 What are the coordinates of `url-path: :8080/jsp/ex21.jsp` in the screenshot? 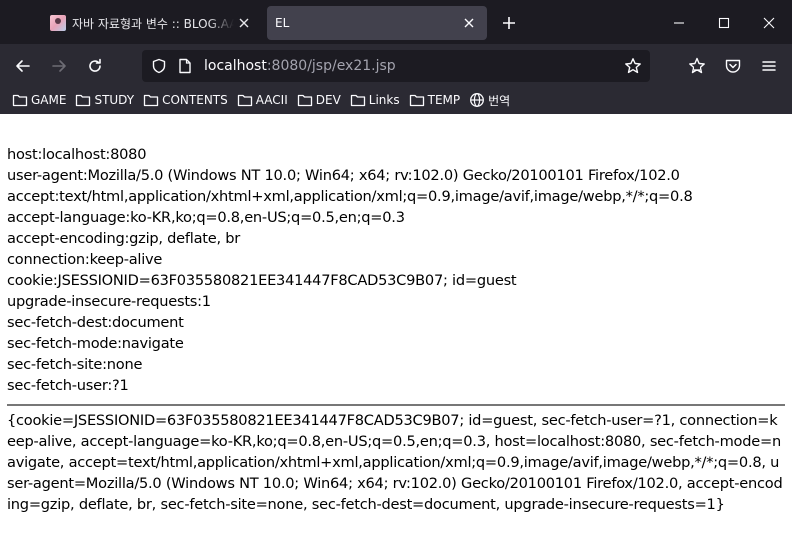 It's located at (331, 66).